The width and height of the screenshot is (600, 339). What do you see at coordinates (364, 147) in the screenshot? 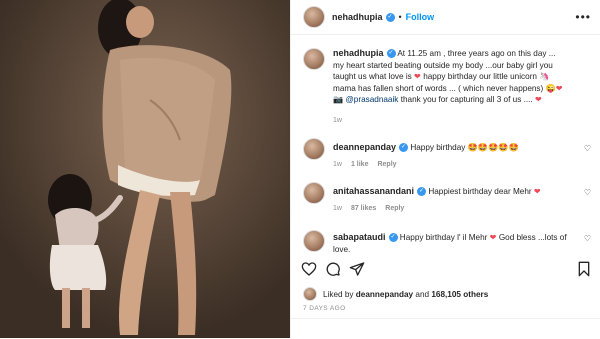
I see `commenter-username: deannepanday` at bounding box center [364, 147].